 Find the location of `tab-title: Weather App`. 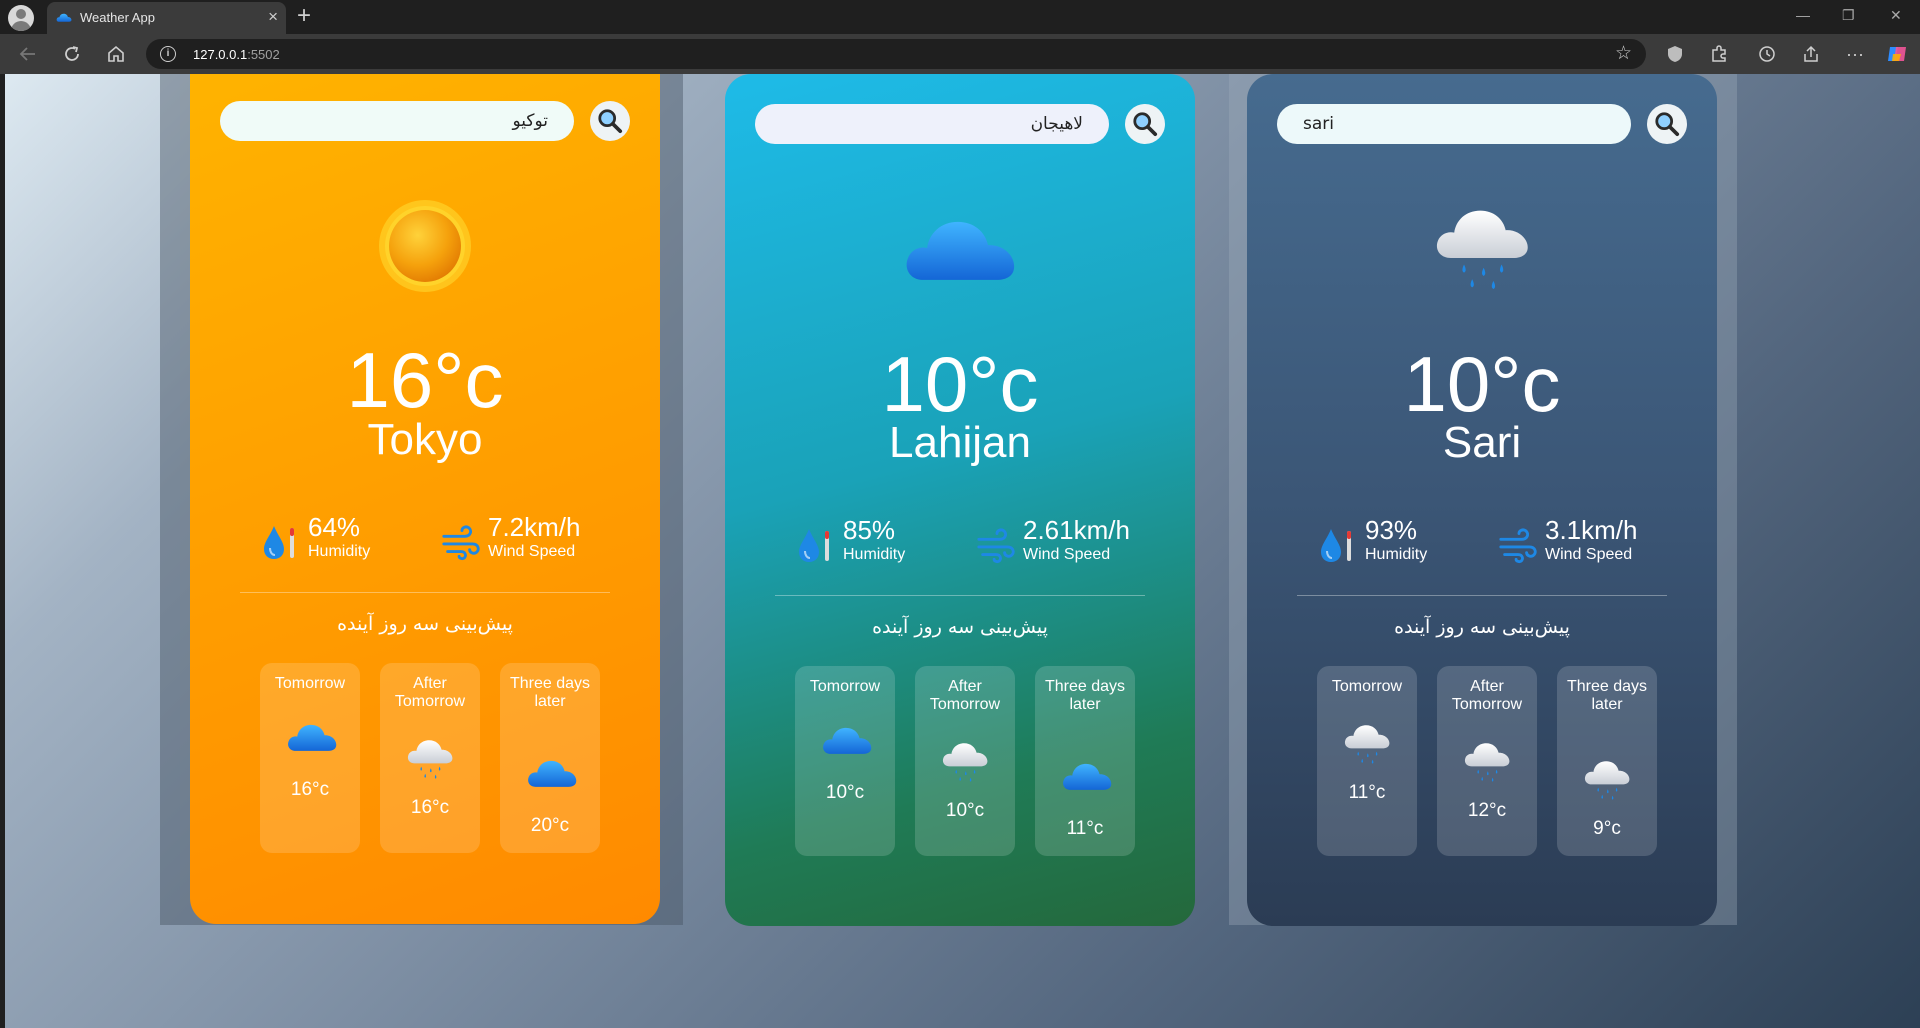

tab-title: Weather App is located at coordinates (117, 17).